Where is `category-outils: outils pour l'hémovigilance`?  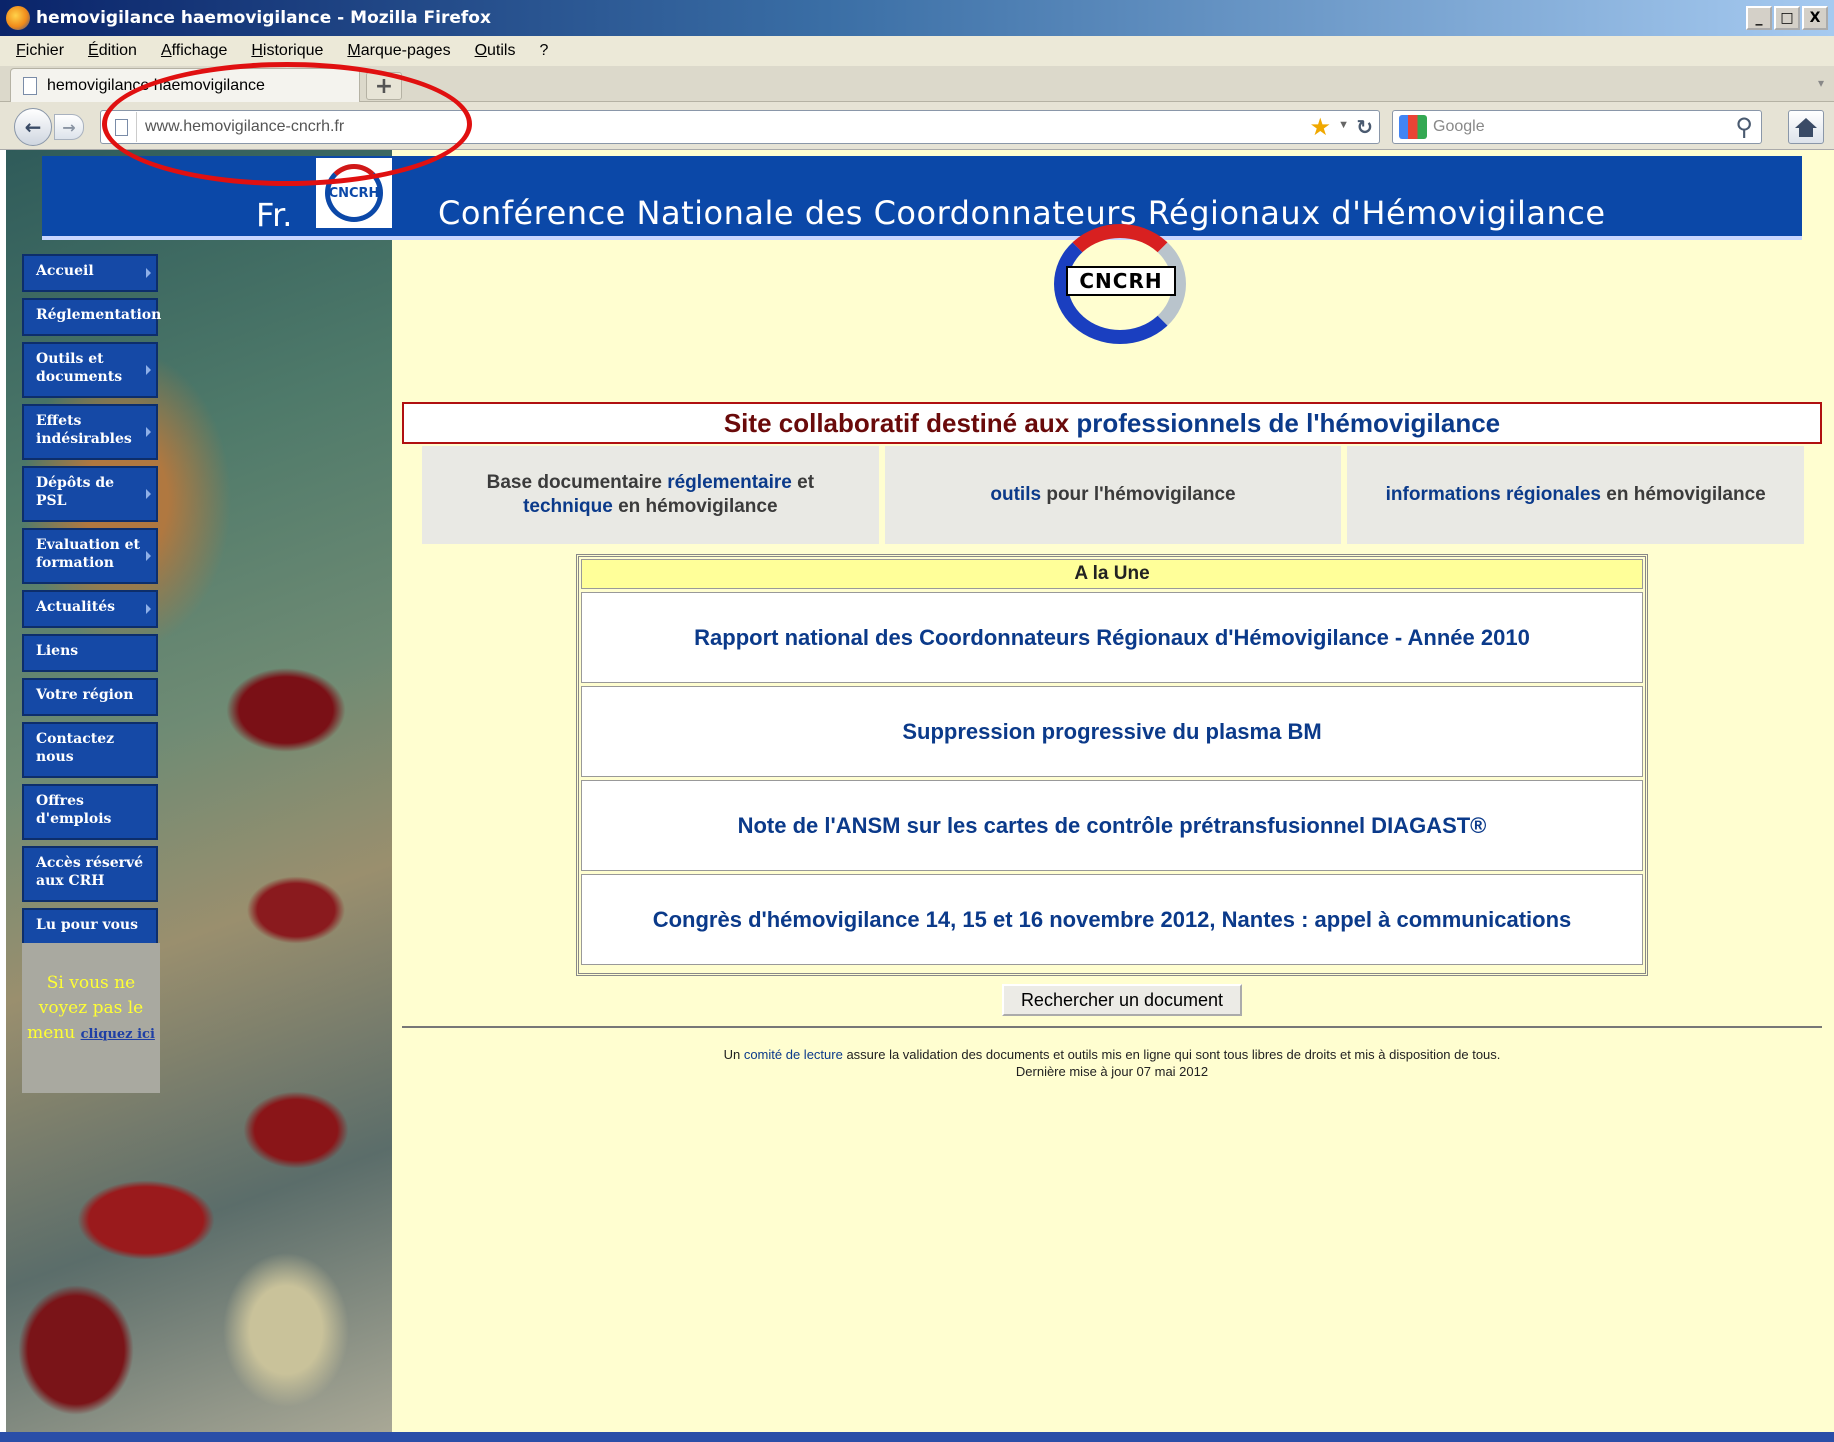 category-outils: outils pour l'hémovigilance is located at coordinates (1113, 495).